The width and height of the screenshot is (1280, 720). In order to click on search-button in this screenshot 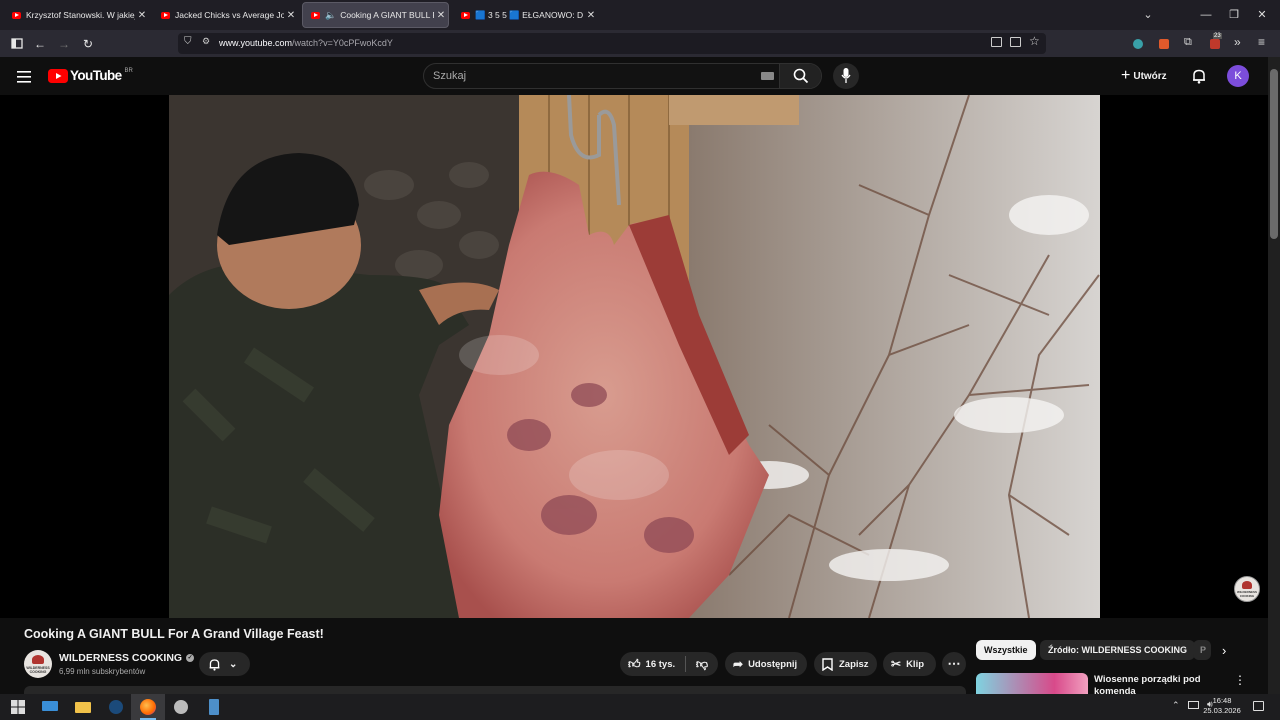, I will do `click(800, 76)`.